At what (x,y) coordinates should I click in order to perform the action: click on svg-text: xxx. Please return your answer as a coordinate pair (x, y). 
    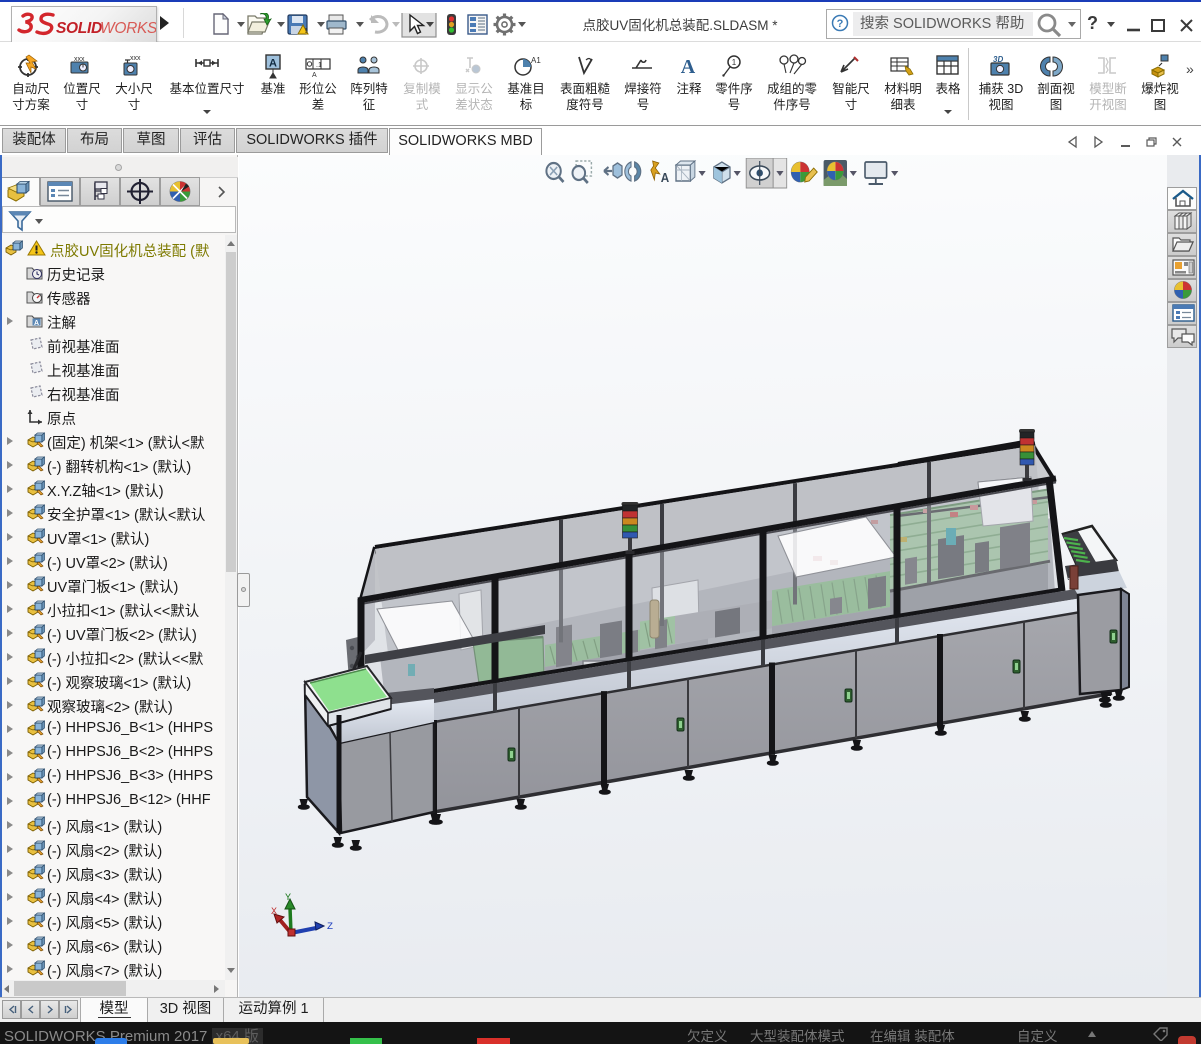
    Looking at the image, I should click on (135, 58).